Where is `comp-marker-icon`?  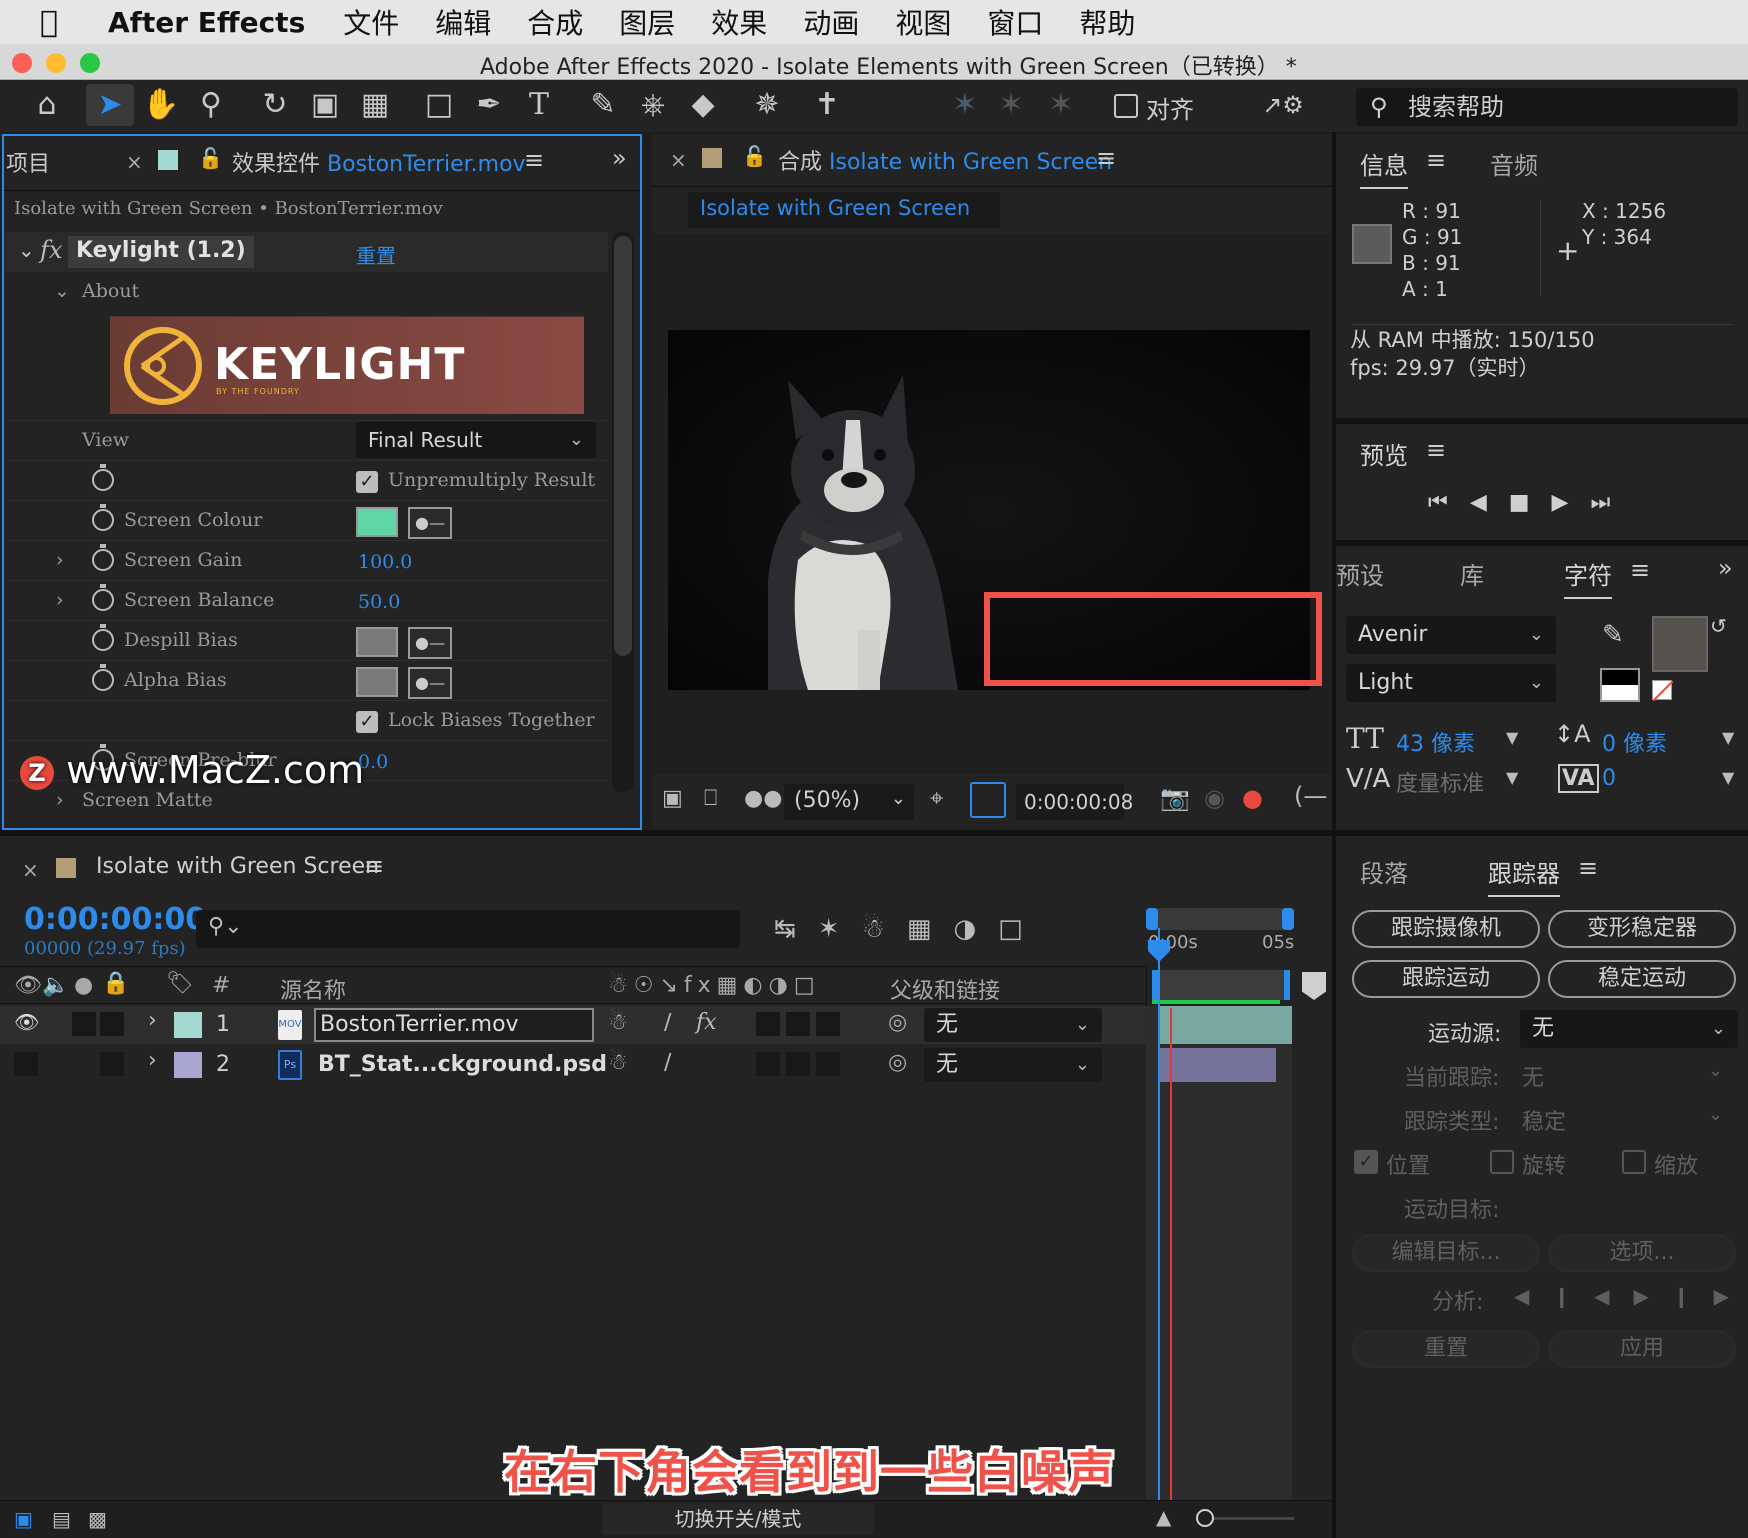 comp-marker-icon is located at coordinates (1314, 986).